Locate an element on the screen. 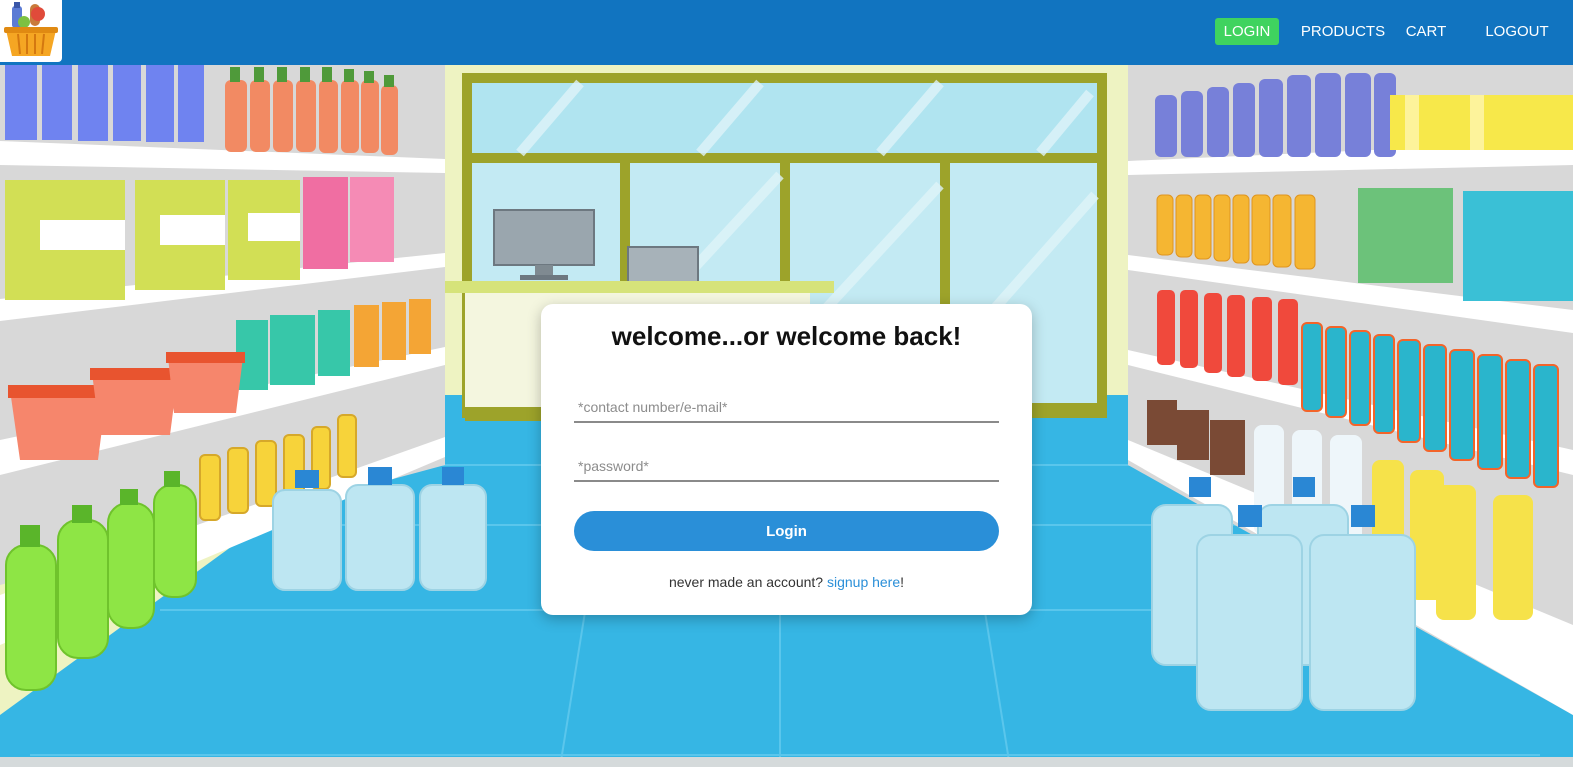 The width and height of the screenshot is (1573, 767). top-navbar: LOGIN PRODUCTS CART LOGOUT is located at coordinates (786, 32).